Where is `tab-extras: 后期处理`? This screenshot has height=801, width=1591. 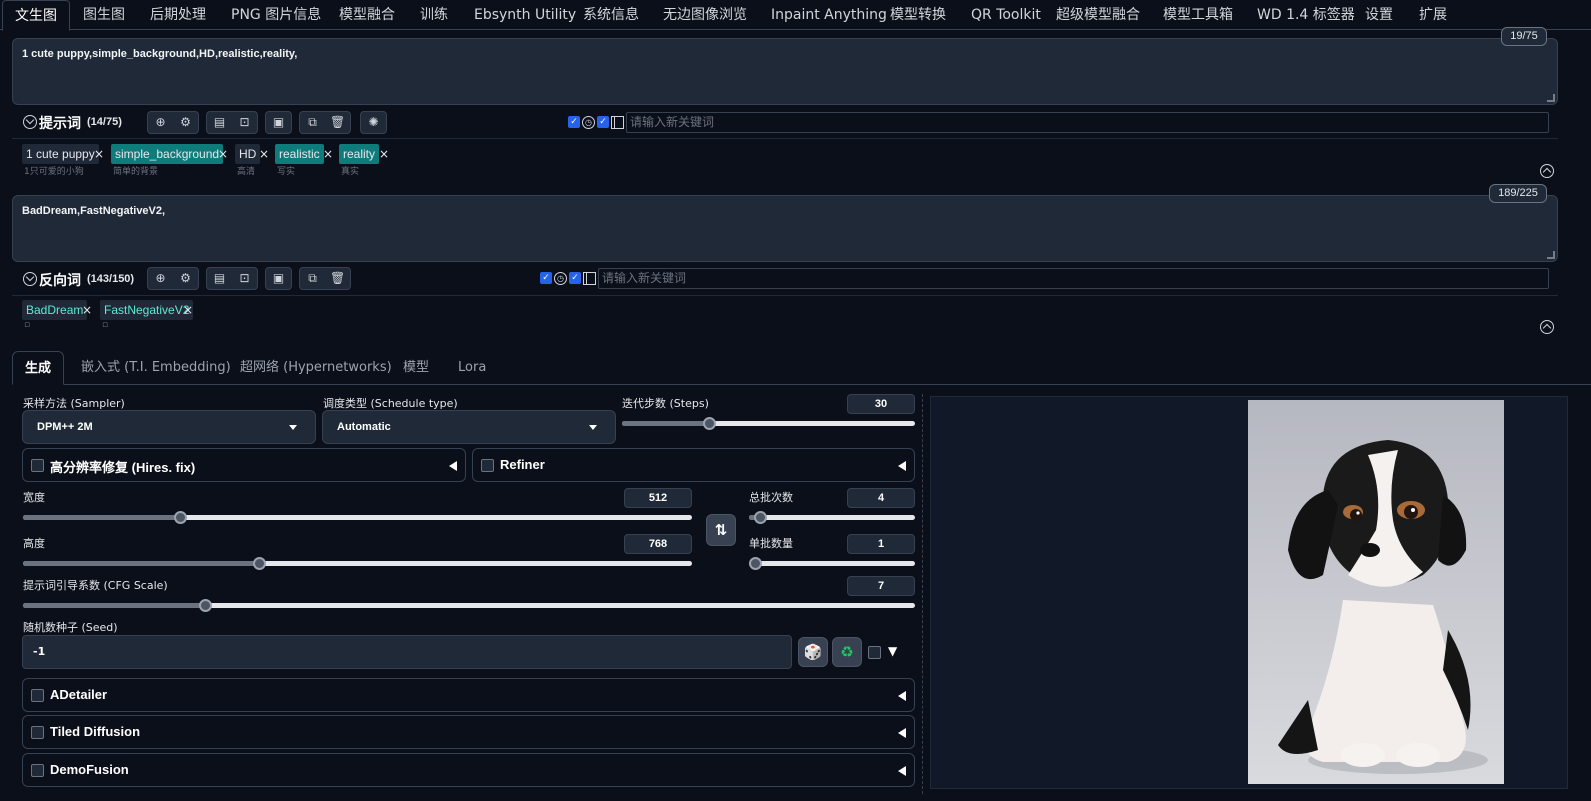 tab-extras: 后期处理 is located at coordinates (178, 15).